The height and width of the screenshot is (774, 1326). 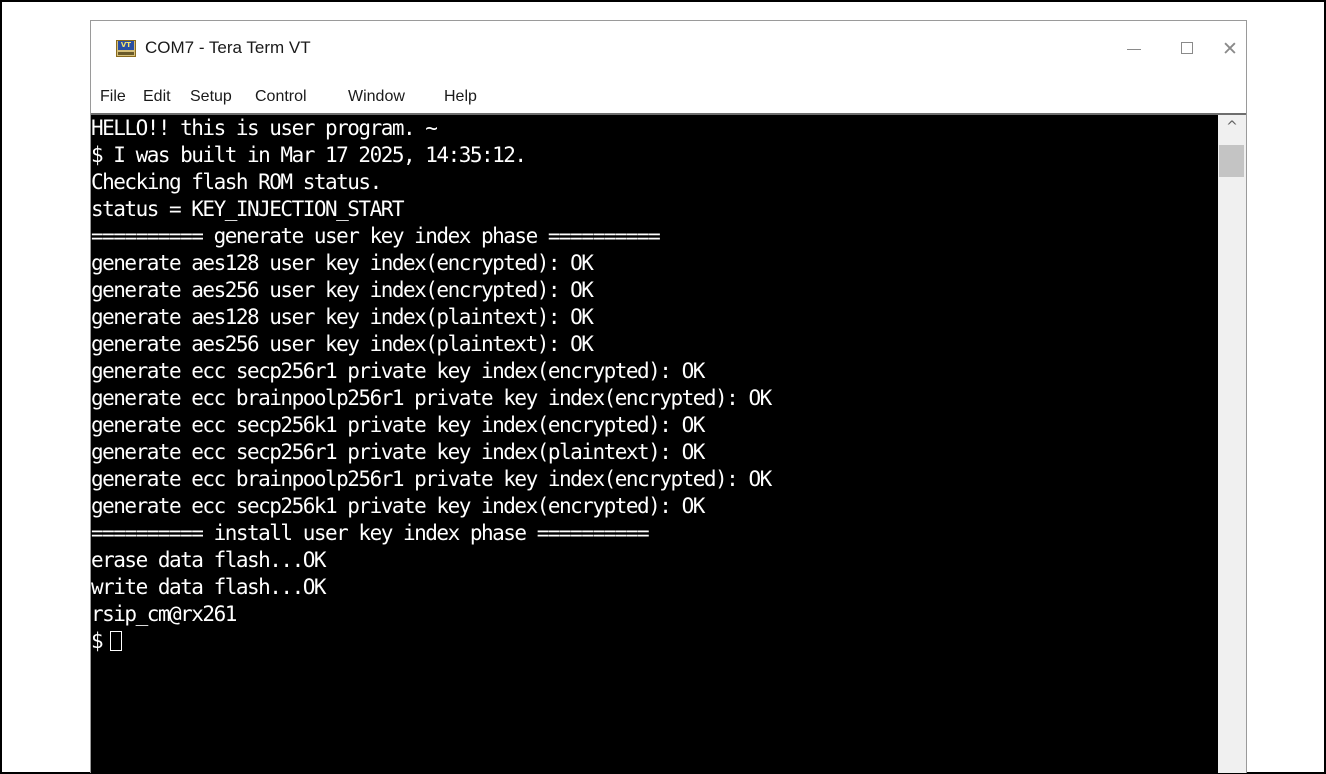 What do you see at coordinates (228, 47) in the screenshot?
I see `window-title: COM7 - Tera Term VT` at bounding box center [228, 47].